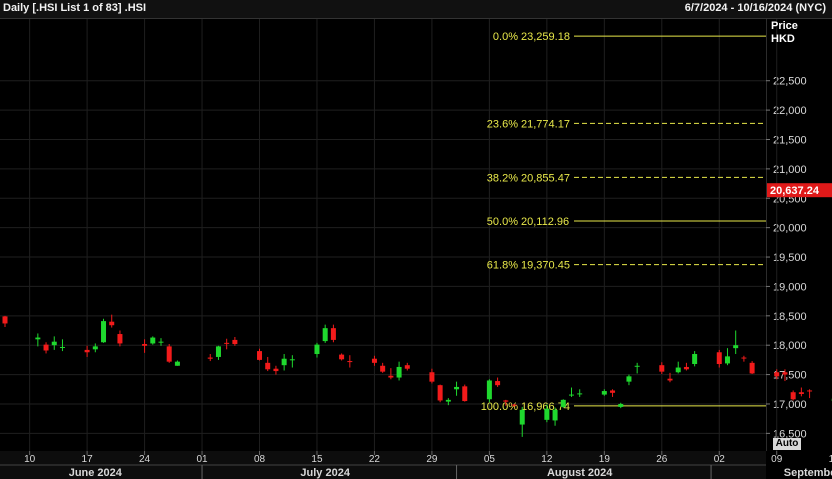 The image size is (832, 479). What do you see at coordinates (545, 124) in the screenshot?
I see `fib-level-value: 21,774.17` at bounding box center [545, 124].